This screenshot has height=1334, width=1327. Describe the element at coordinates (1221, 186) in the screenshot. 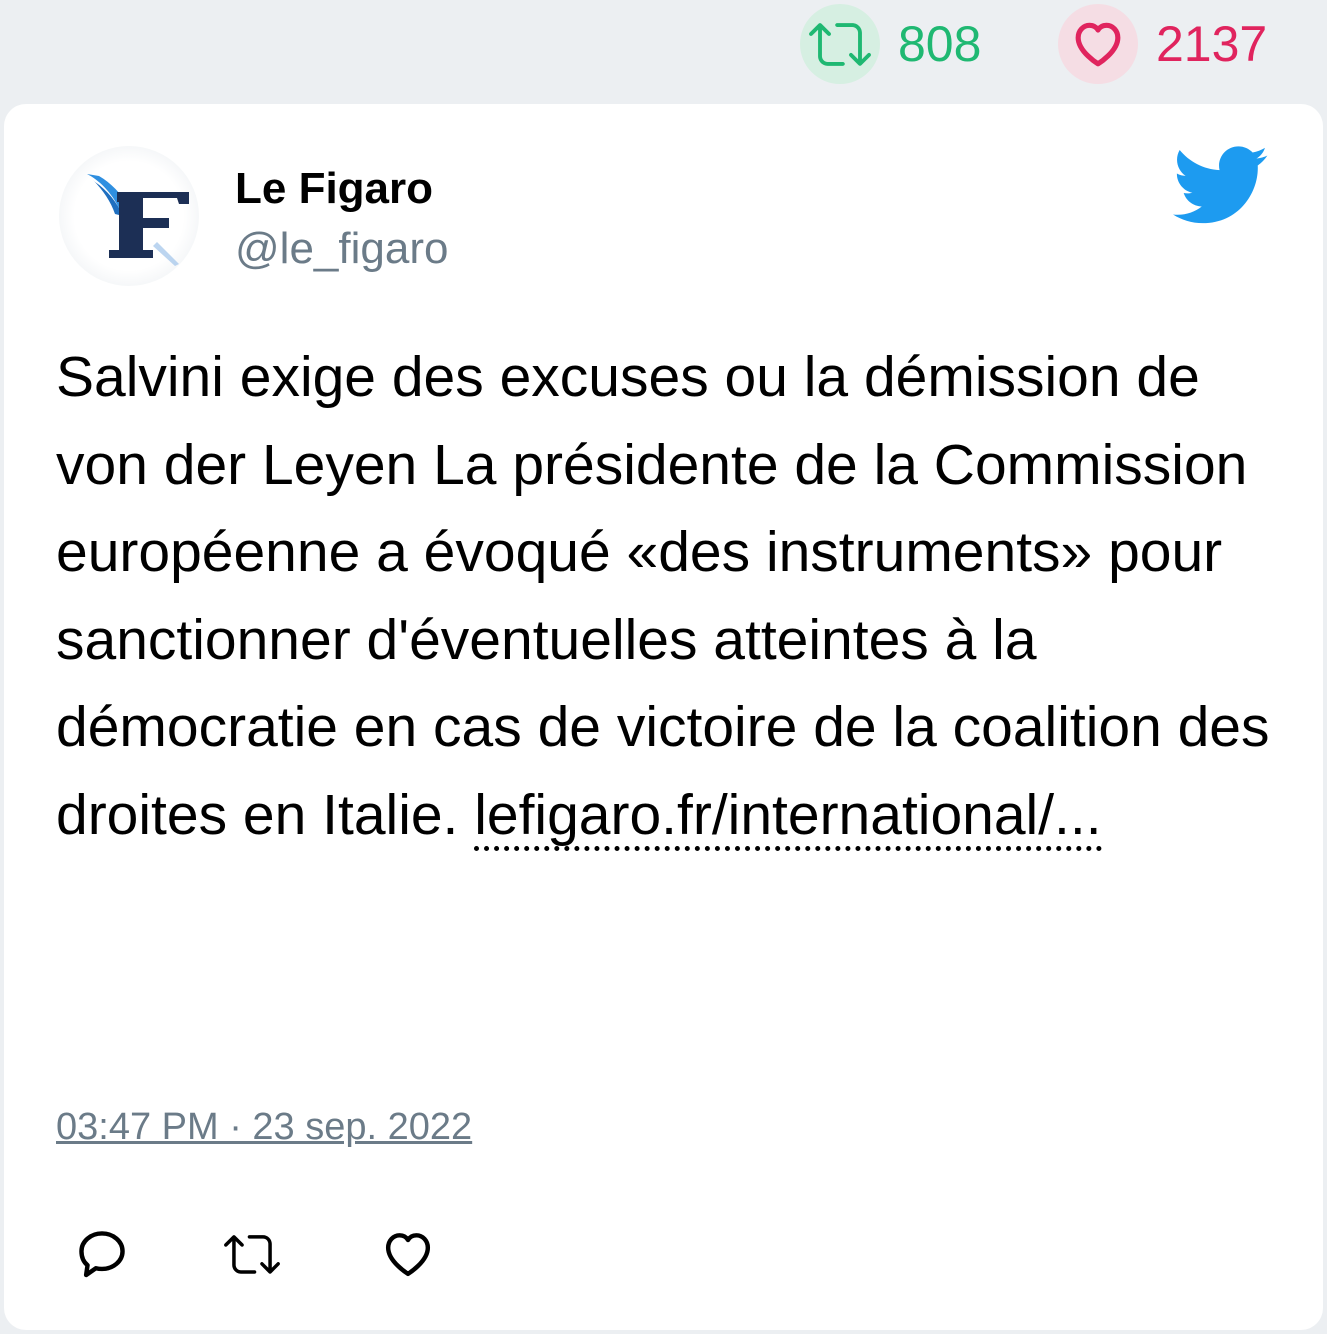

I see `twitter-bird-icon` at that location.